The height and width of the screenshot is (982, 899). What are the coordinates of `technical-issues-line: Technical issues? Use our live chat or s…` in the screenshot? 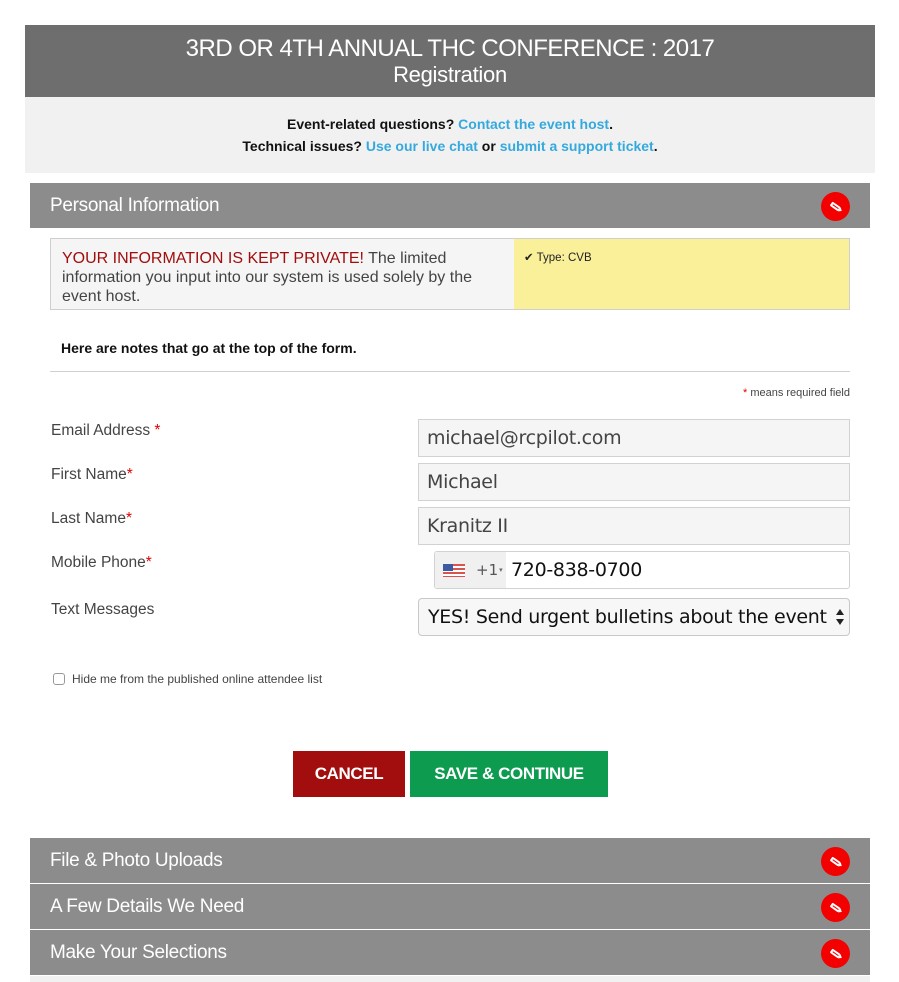 It's located at (450, 146).